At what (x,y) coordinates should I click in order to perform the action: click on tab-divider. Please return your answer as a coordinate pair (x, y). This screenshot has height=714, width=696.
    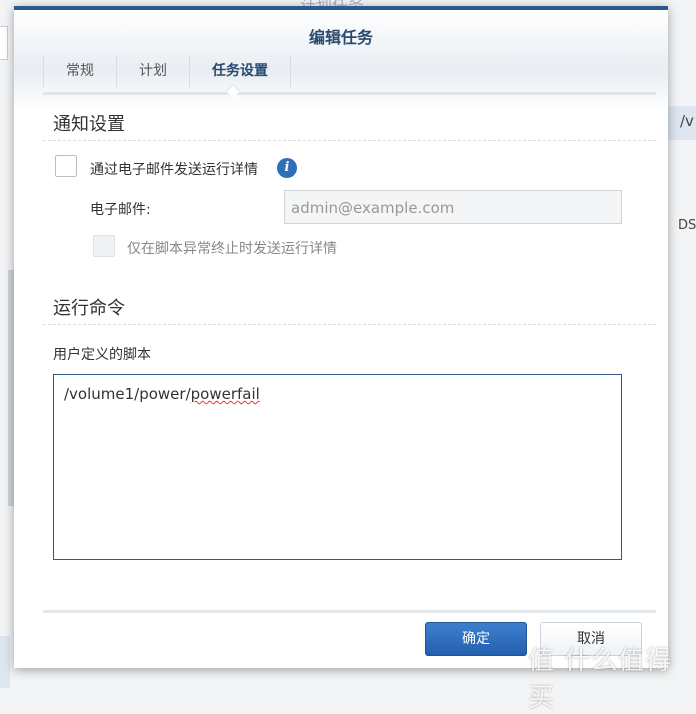
    Looking at the image, I should click on (349, 93).